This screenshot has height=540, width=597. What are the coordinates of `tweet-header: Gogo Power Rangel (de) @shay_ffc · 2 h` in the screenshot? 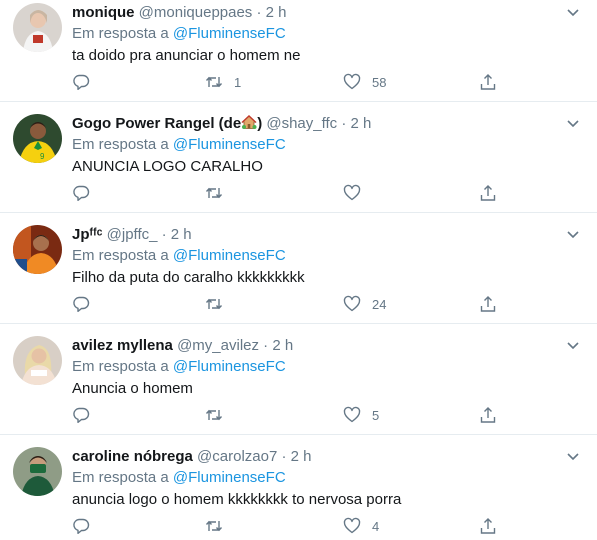 It's located at (329, 124).